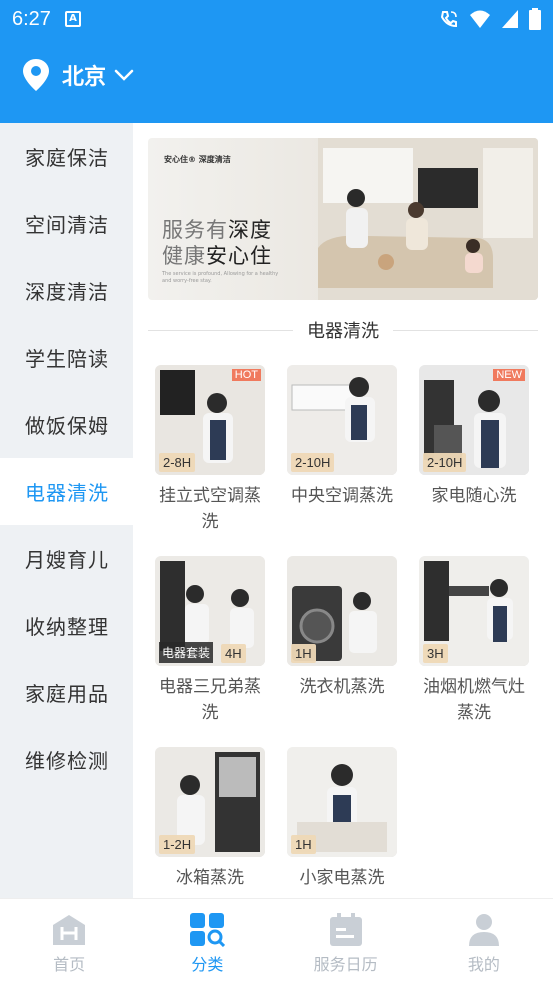 This screenshot has height=984, width=553. Describe the element at coordinates (36, 75) in the screenshot. I see `location-pin-icon` at that location.